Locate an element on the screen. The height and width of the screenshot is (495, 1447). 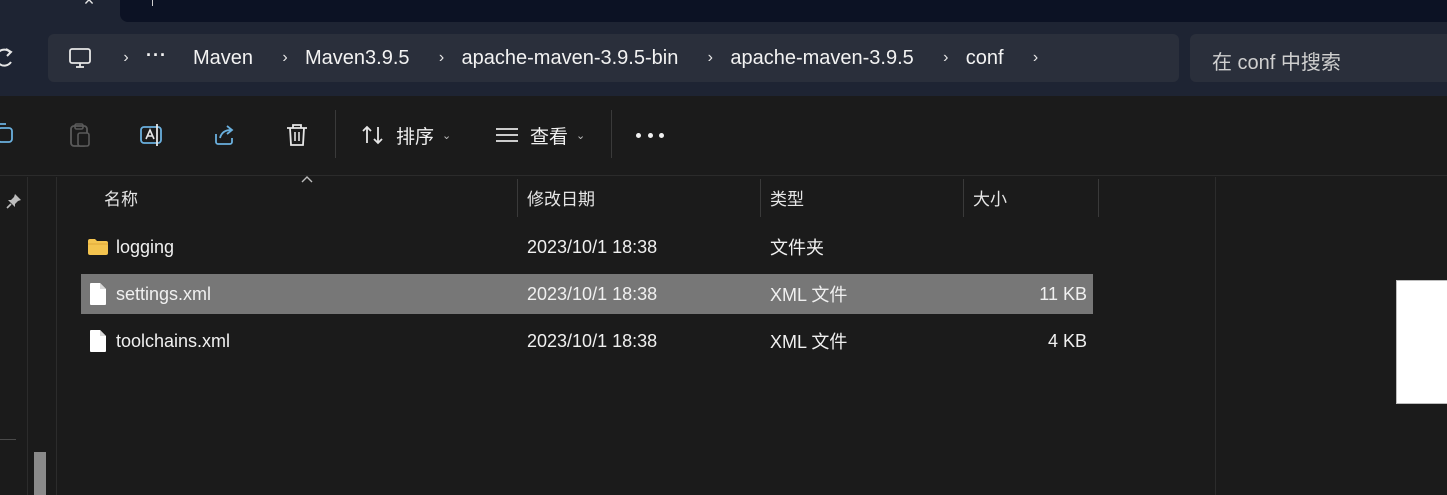
search-input: 在 conf 中搜索 is located at coordinates (1318, 58).